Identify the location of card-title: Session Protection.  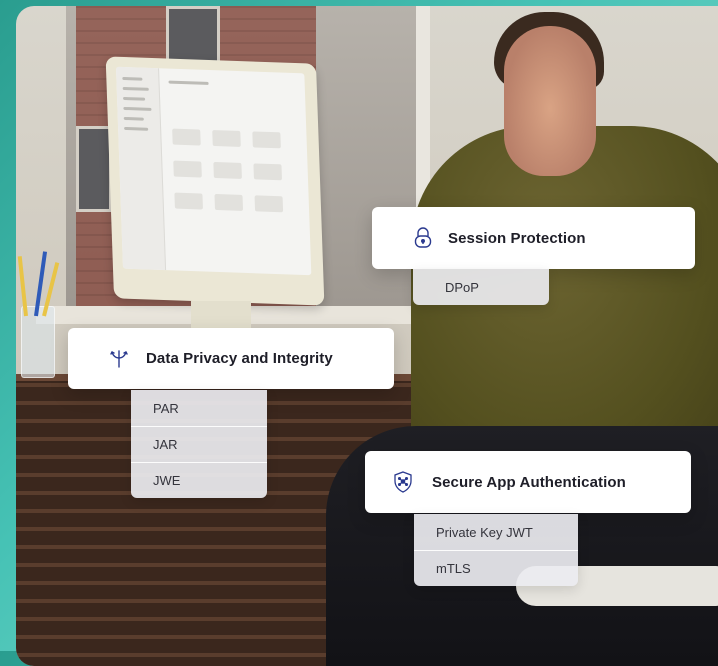
(517, 238).